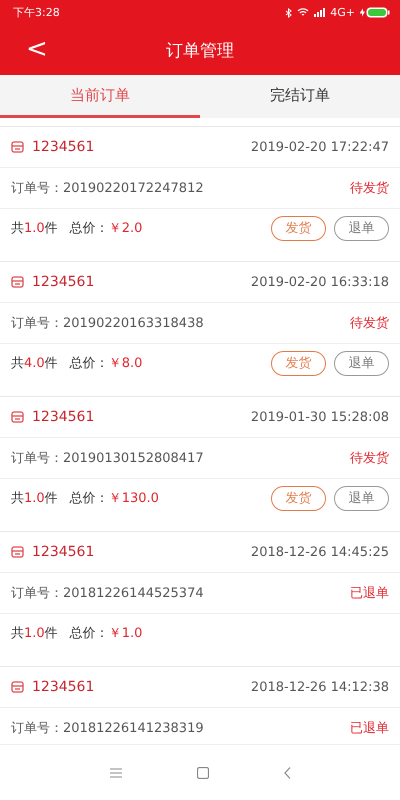  I want to click on network-type: 4G+, so click(342, 12).